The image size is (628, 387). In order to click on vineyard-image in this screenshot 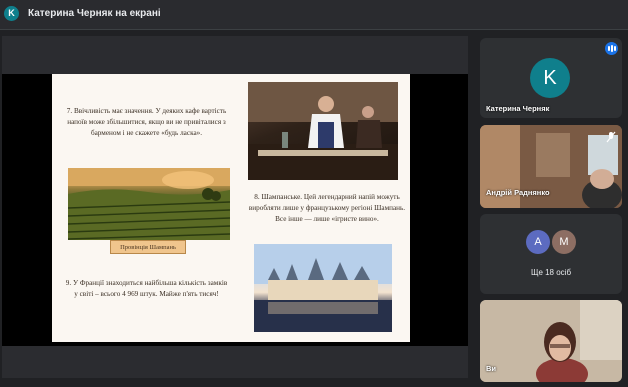, I will do `click(149, 204)`.